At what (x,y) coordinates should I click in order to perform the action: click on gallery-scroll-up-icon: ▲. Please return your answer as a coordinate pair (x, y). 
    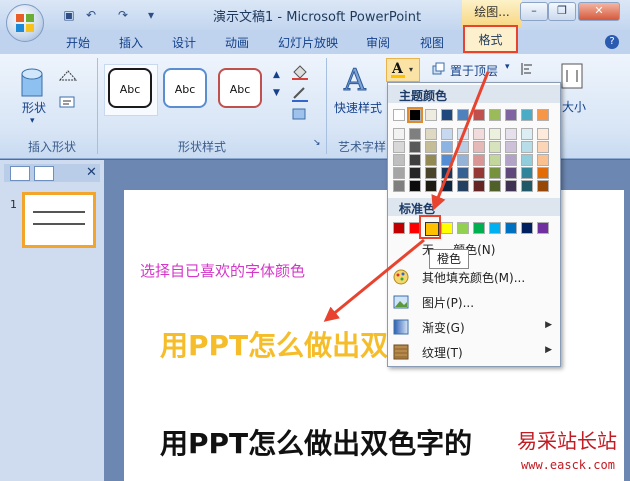
    Looking at the image, I should click on (276, 75).